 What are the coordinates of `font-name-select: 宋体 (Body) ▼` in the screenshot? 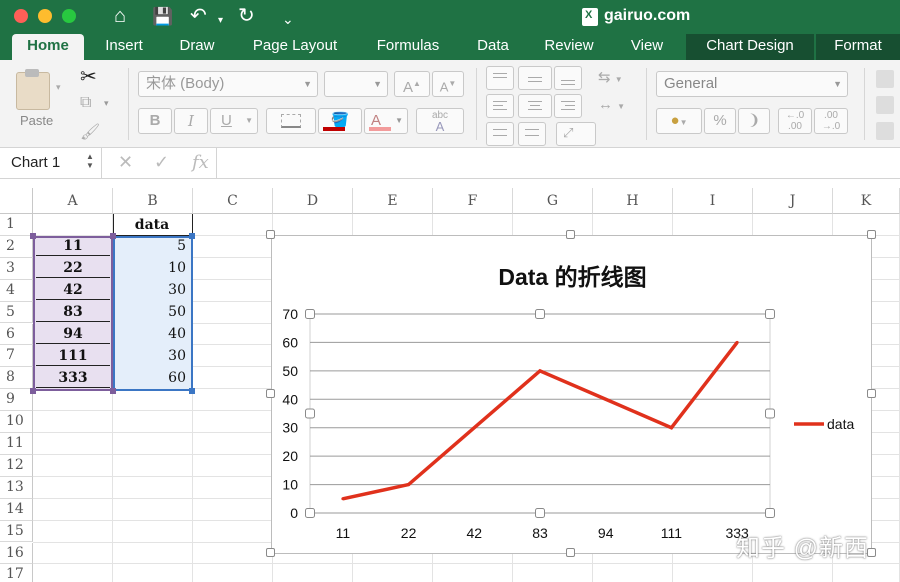 It's located at (228, 84).